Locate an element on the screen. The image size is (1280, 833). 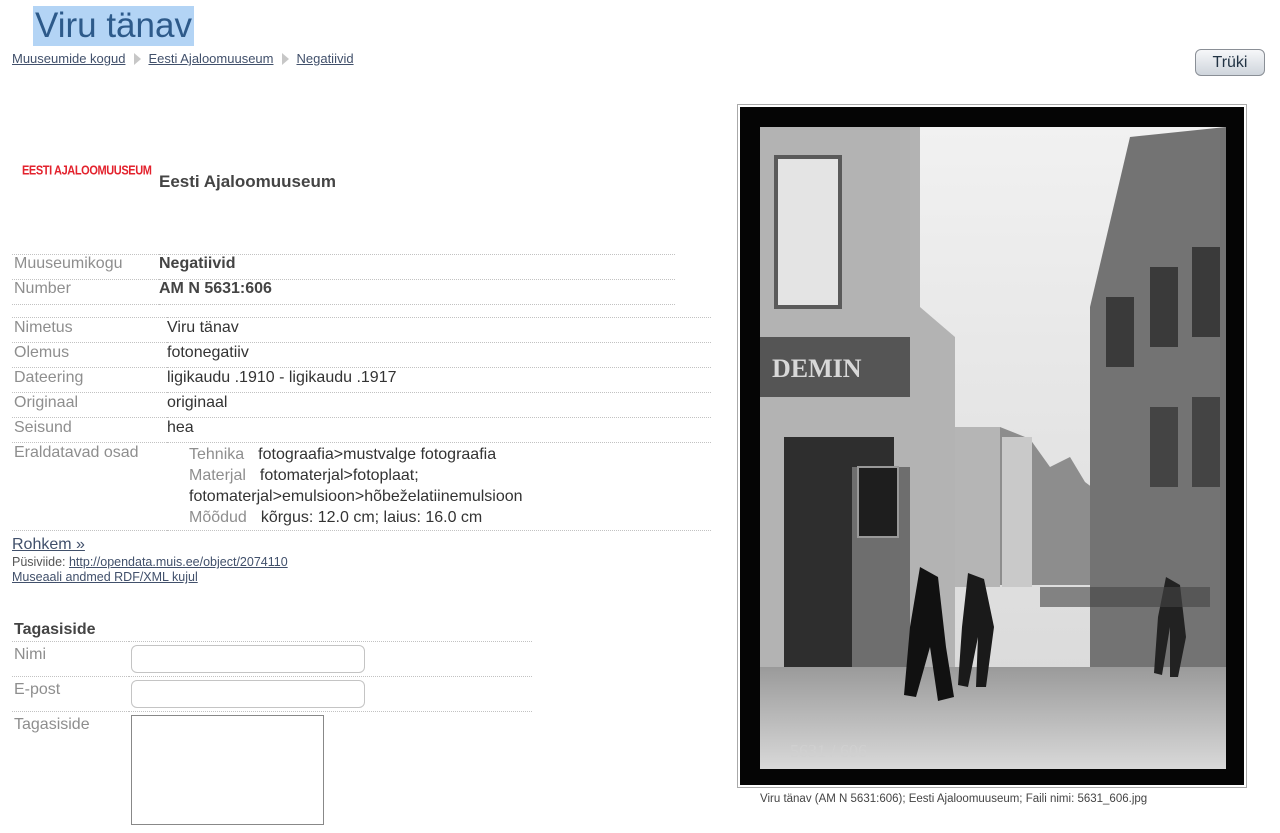
technique-row: Tehnika fotograafia>mustvalge fotograafia is located at coordinates (450, 454).